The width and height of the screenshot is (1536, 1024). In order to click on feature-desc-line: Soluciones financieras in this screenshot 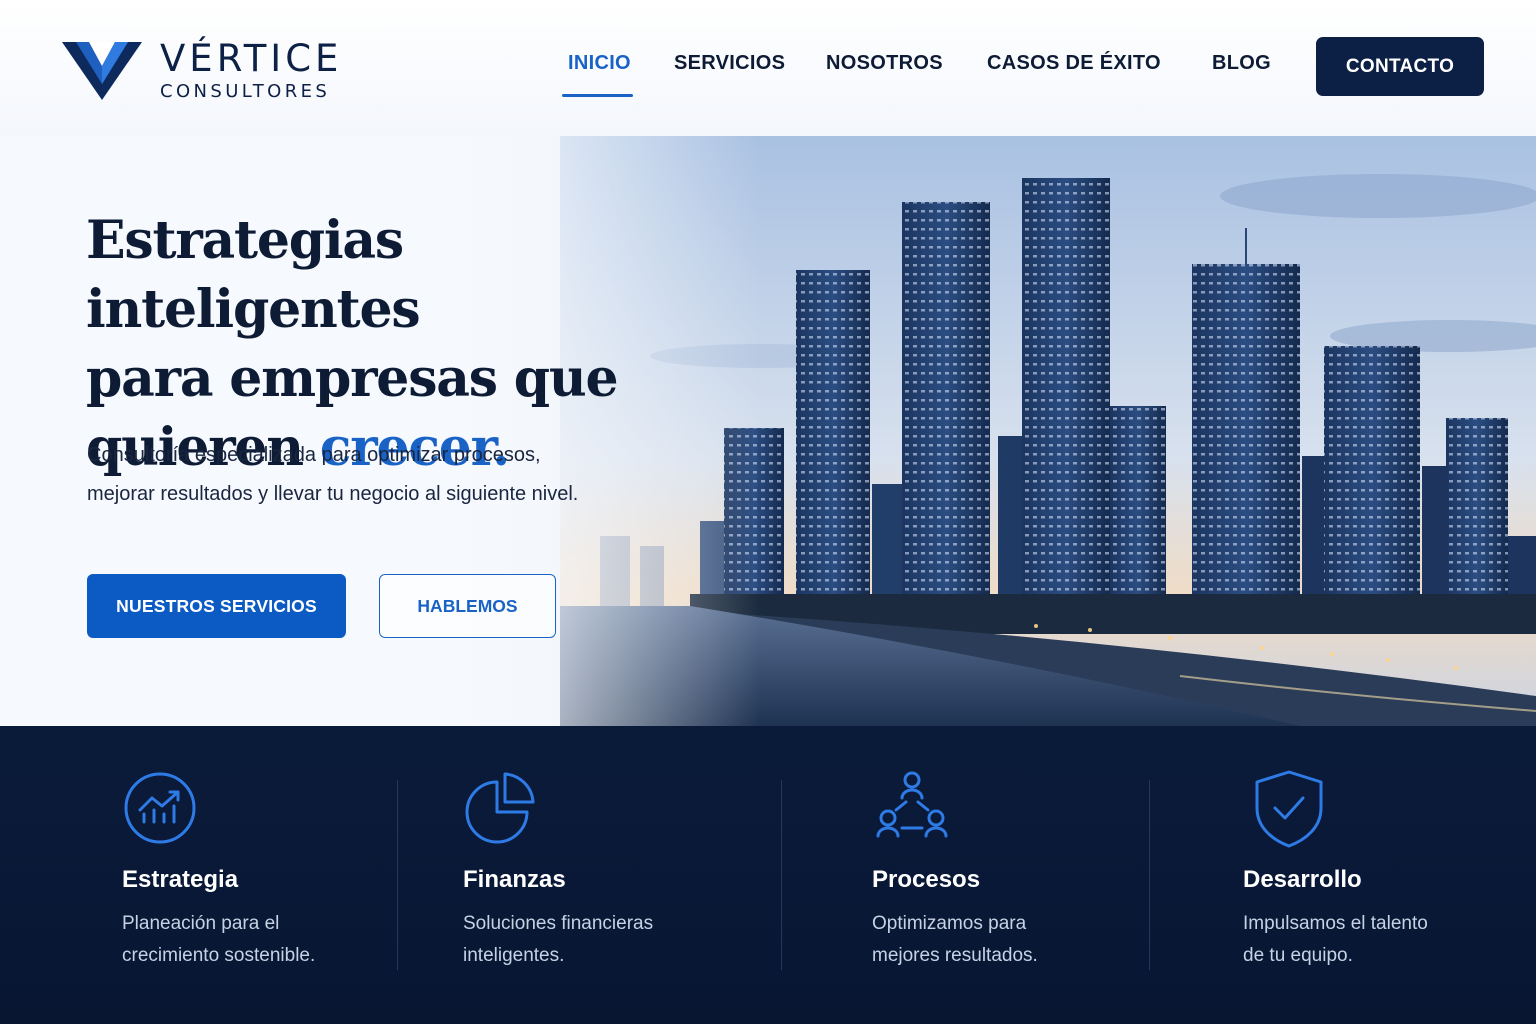, I will do `click(558, 923)`.